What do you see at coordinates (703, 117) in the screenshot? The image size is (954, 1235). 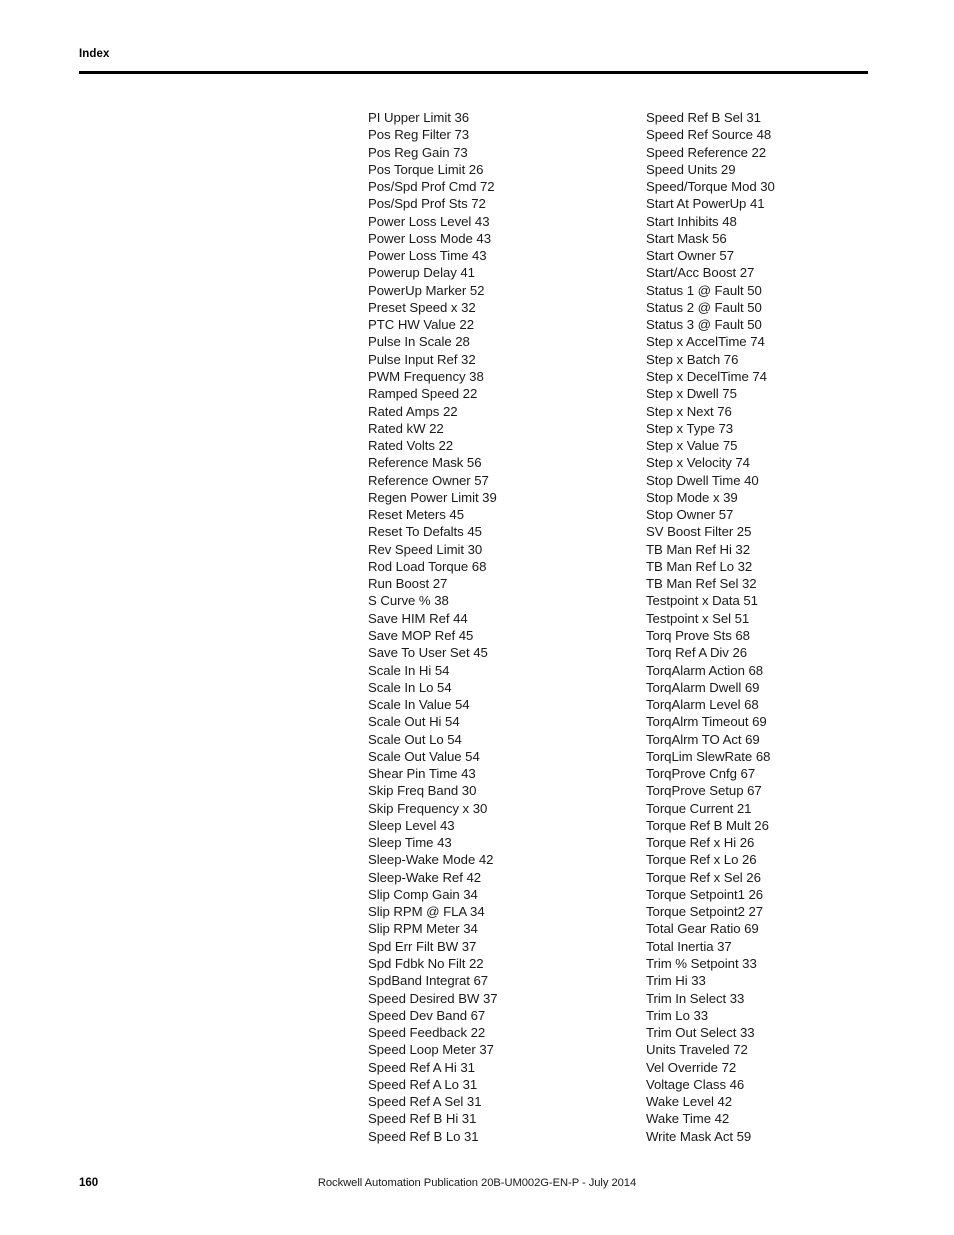 I see `index-entry: Speed Ref B Sel 31` at bounding box center [703, 117].